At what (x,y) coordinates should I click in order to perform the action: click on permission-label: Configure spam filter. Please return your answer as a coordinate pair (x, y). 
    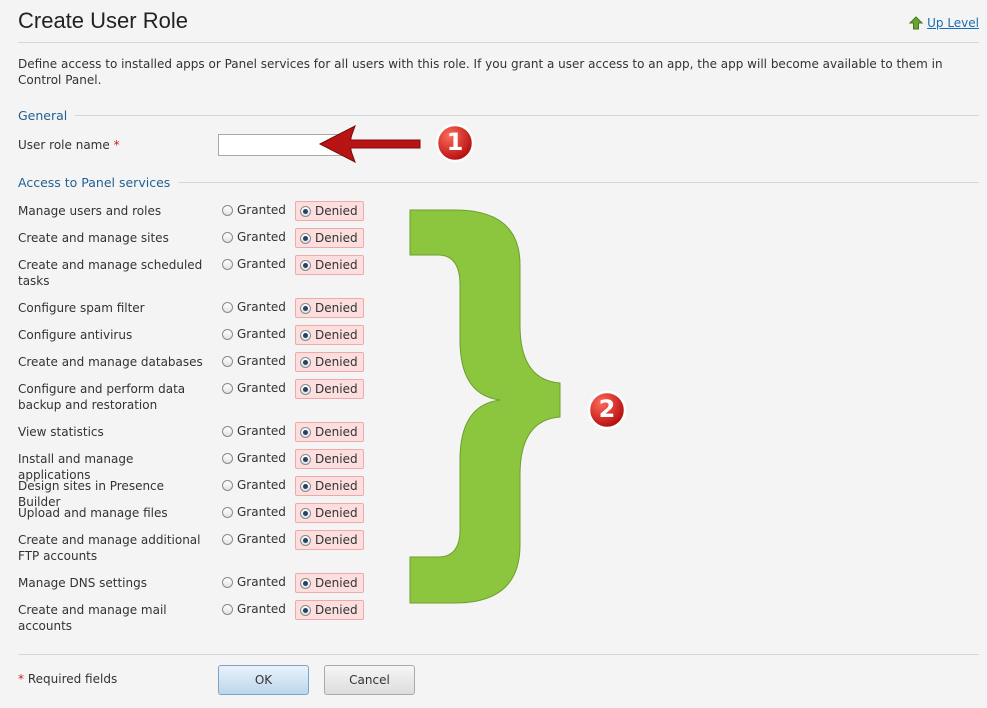
    Looking at the image, I should click on (81, 308).